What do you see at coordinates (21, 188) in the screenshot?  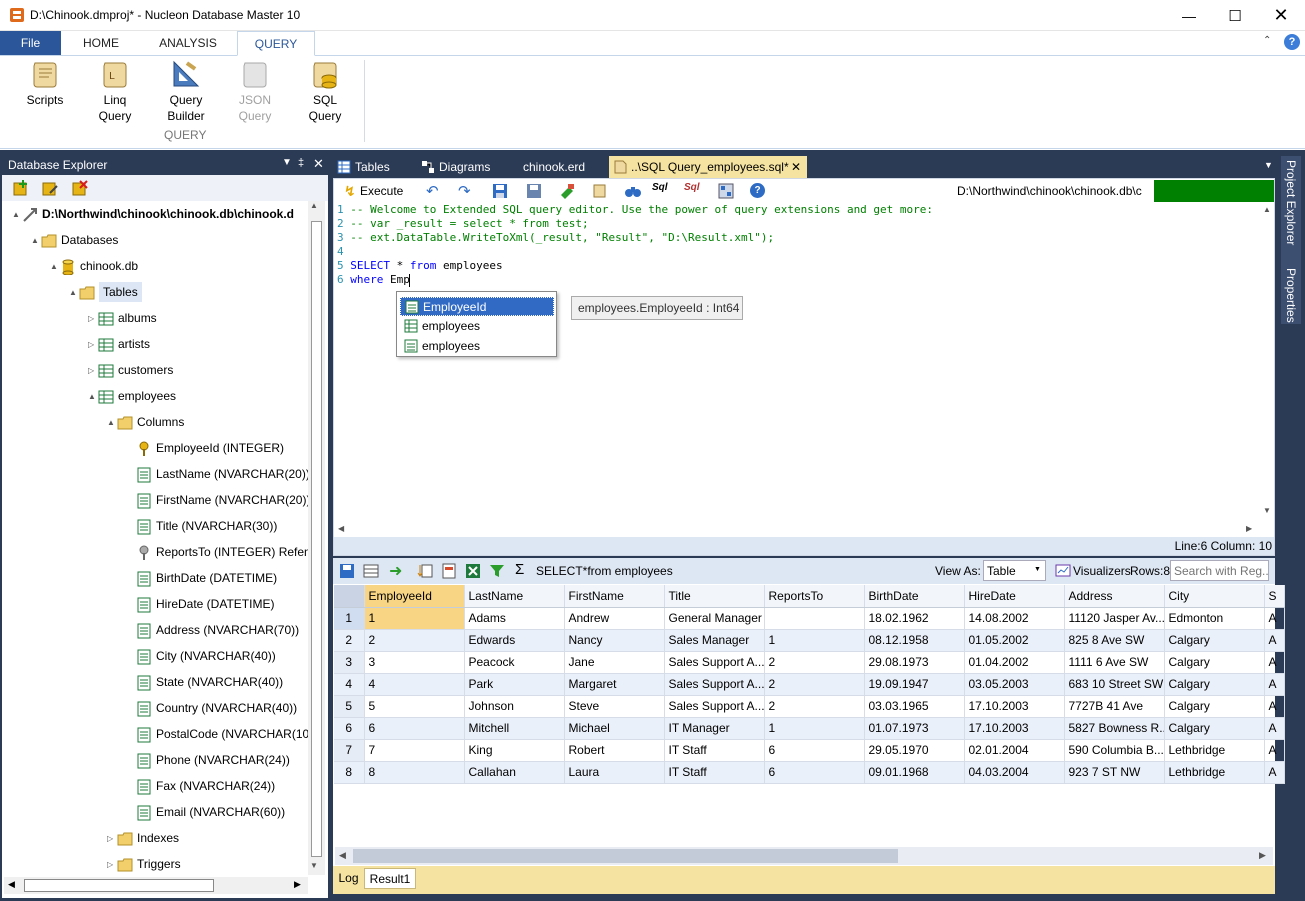 I see `add-connection-icon` at bounding box center [21, 188].